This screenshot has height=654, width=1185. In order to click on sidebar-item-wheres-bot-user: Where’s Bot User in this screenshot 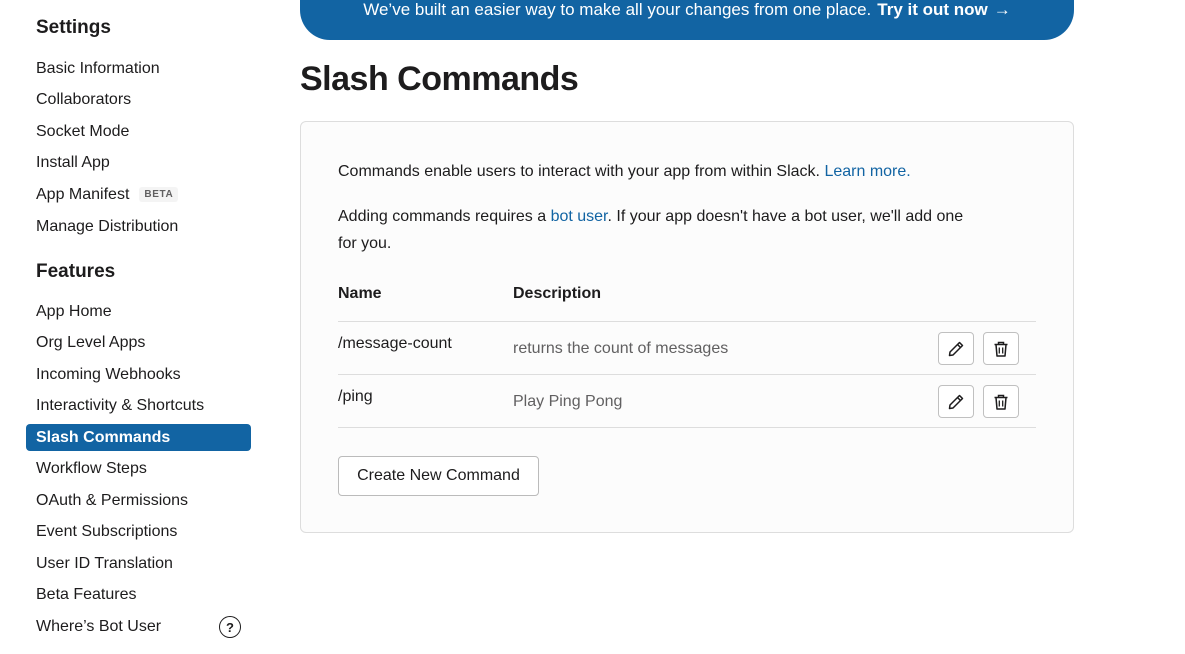, I will do `click(138, 626)`.